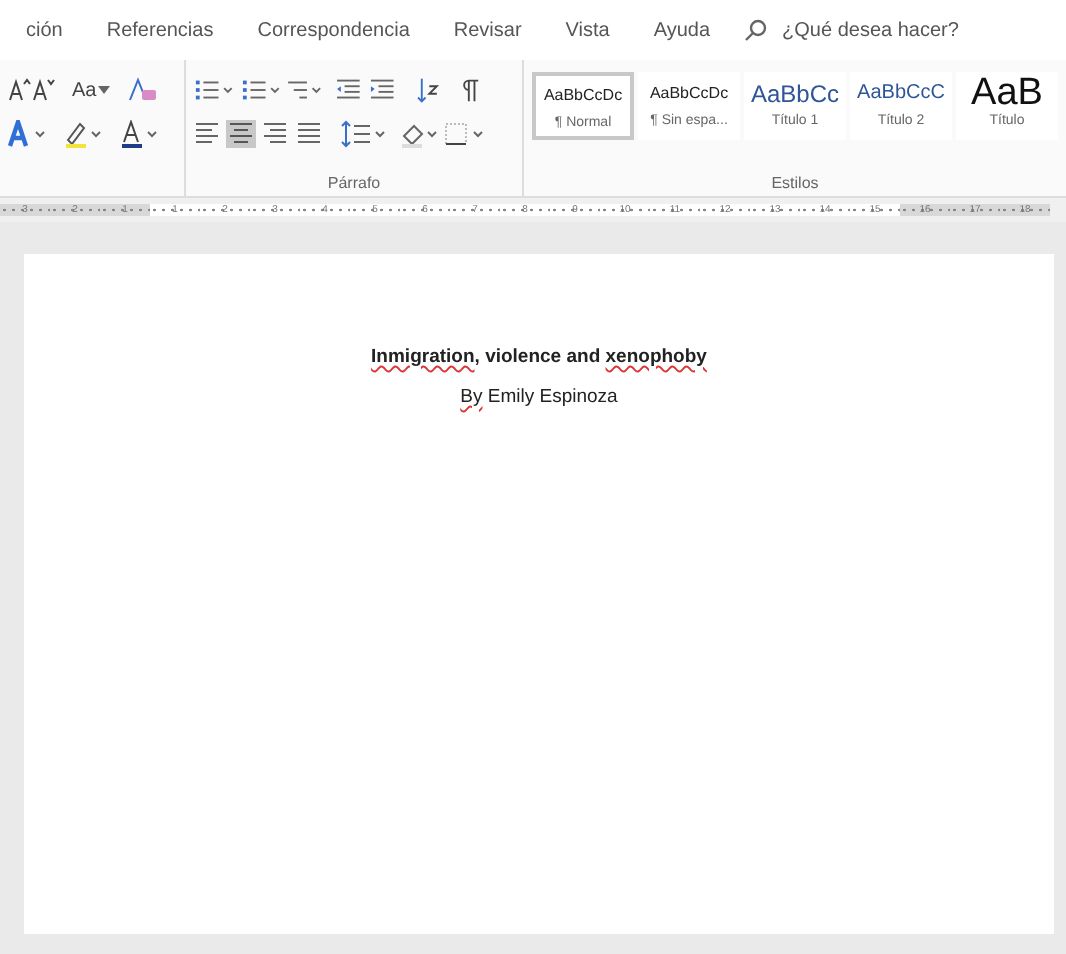  I want to click on document-byline: By Emily Espinoza, so click(539, 397).